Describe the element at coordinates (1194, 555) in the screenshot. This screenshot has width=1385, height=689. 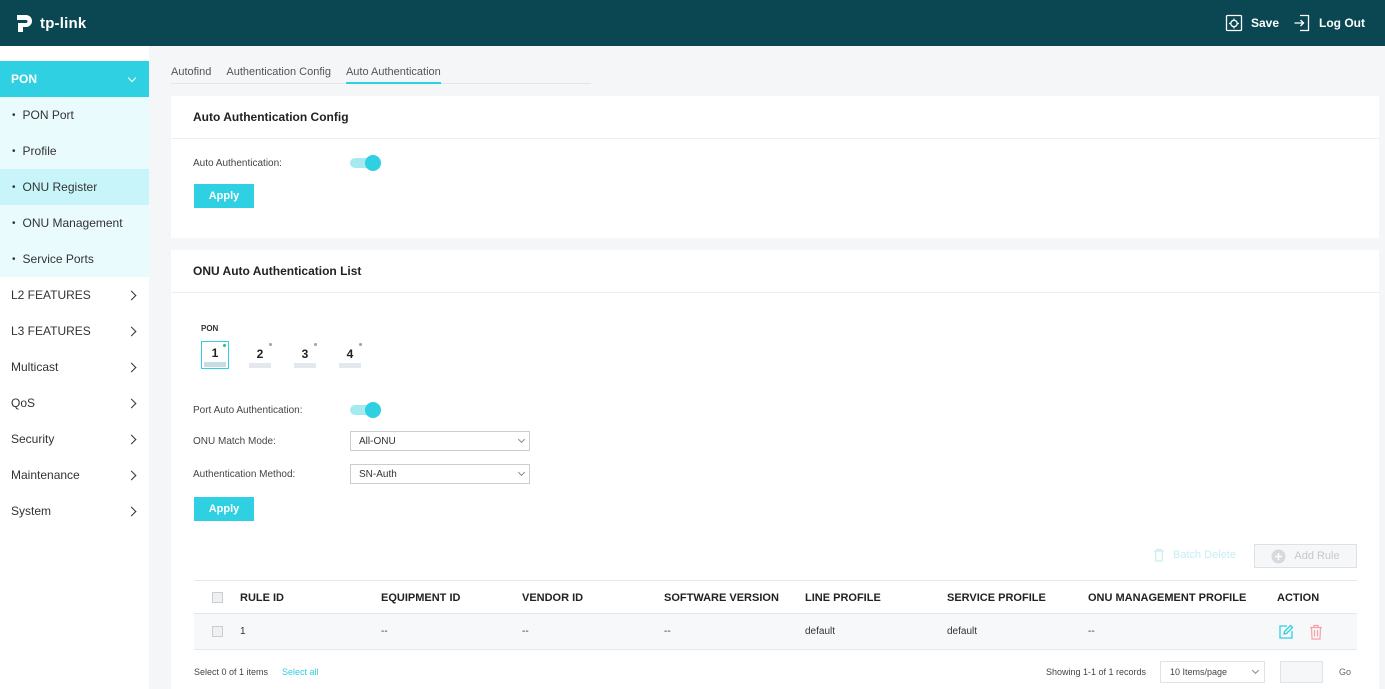
I see `batch-delete-button: Batch Delete` at that location.